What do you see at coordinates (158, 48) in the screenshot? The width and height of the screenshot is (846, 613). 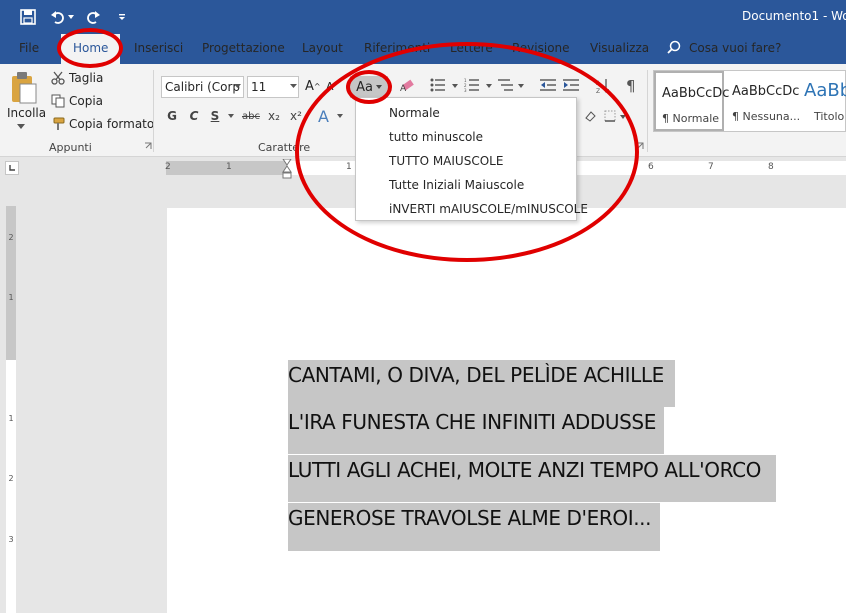 I see `tab-inserisci: Inserisci` at bounding box center [158, 48].